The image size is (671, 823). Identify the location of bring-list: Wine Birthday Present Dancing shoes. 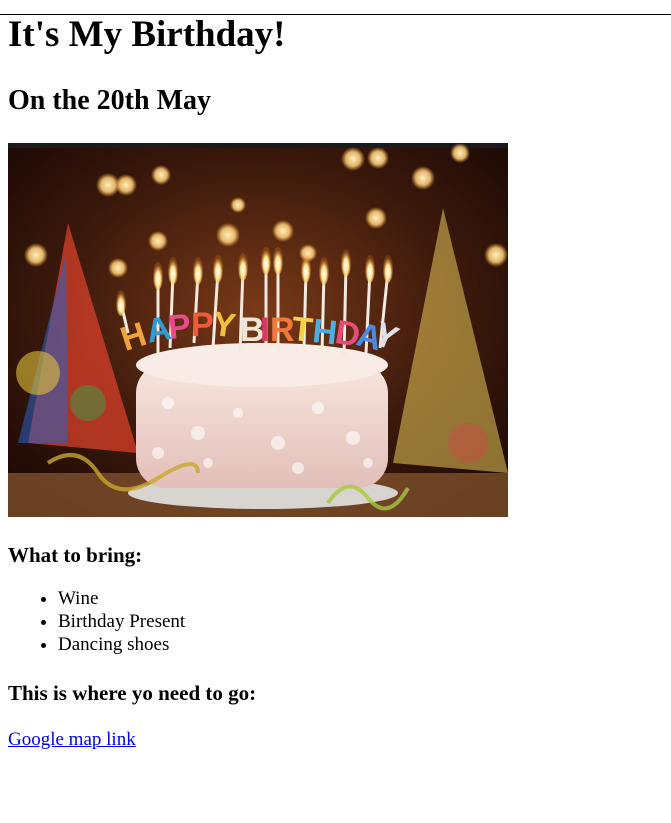
(335, 621).